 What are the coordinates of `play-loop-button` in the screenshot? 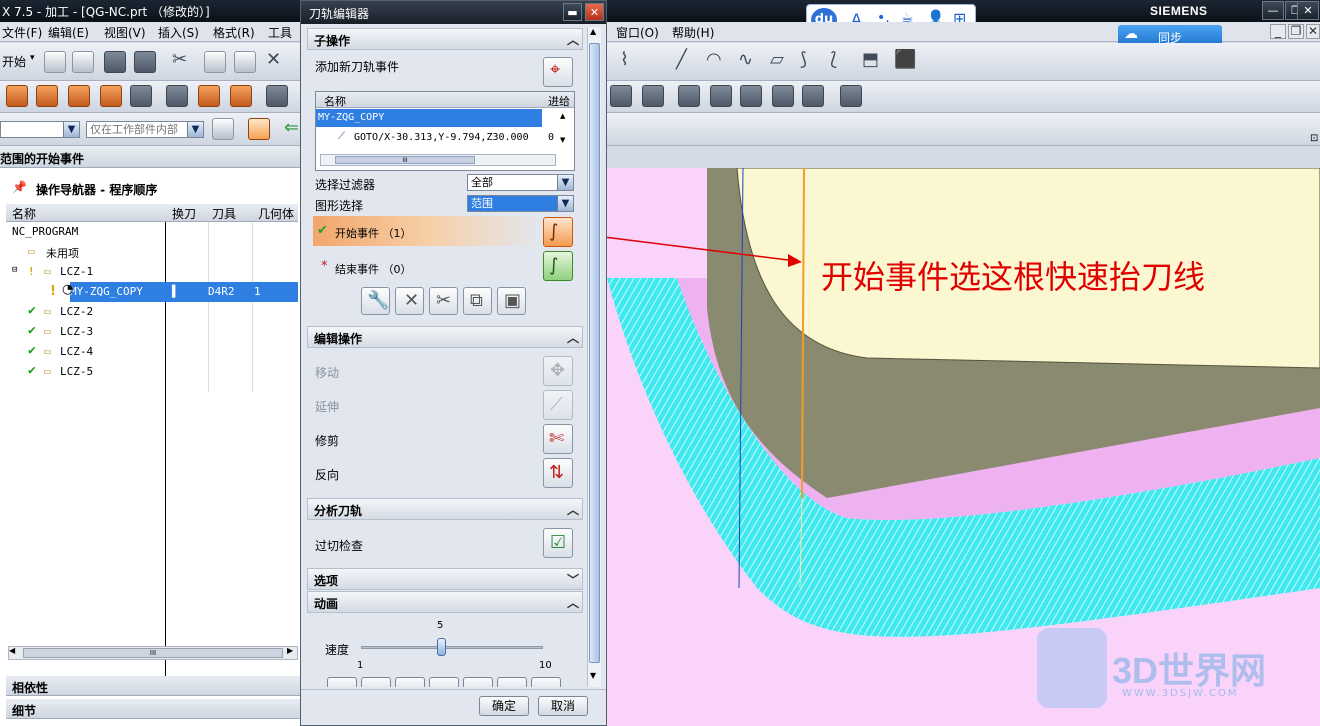 It's located at (546, 682).